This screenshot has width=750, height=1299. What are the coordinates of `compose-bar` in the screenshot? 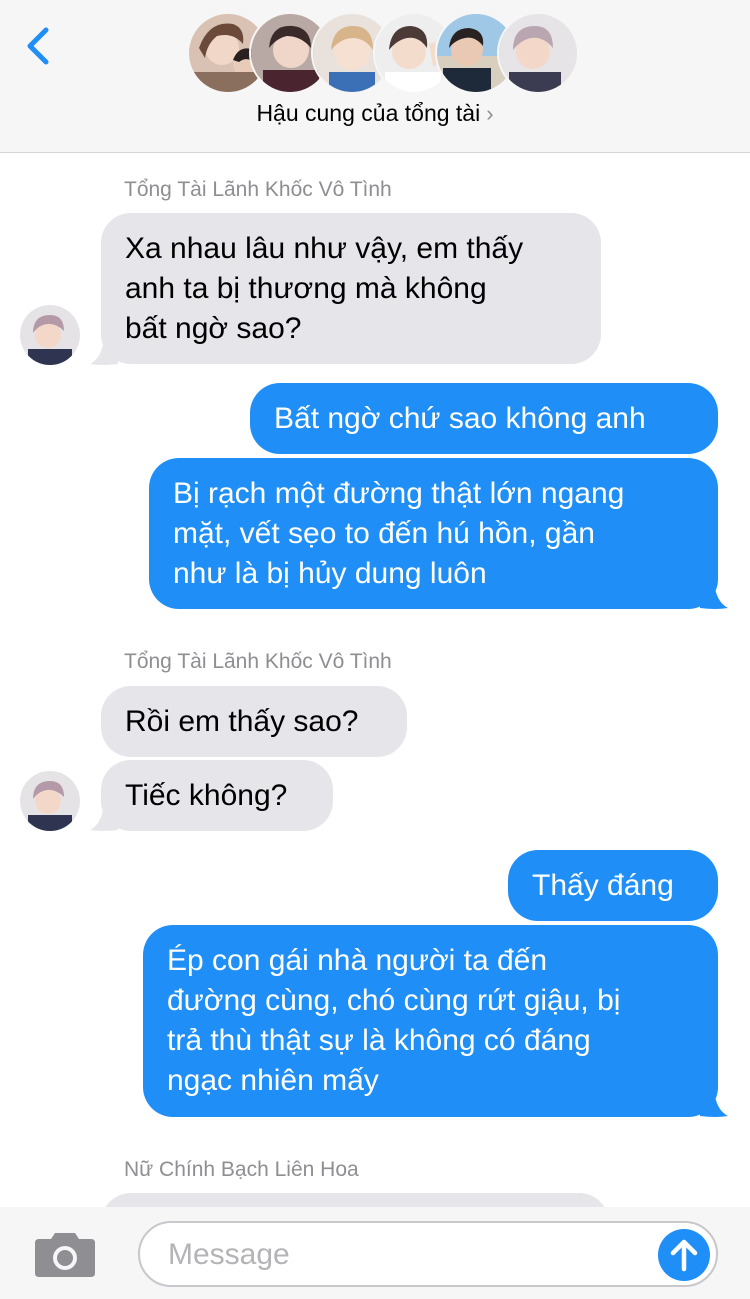 It's located at (375, 1253).